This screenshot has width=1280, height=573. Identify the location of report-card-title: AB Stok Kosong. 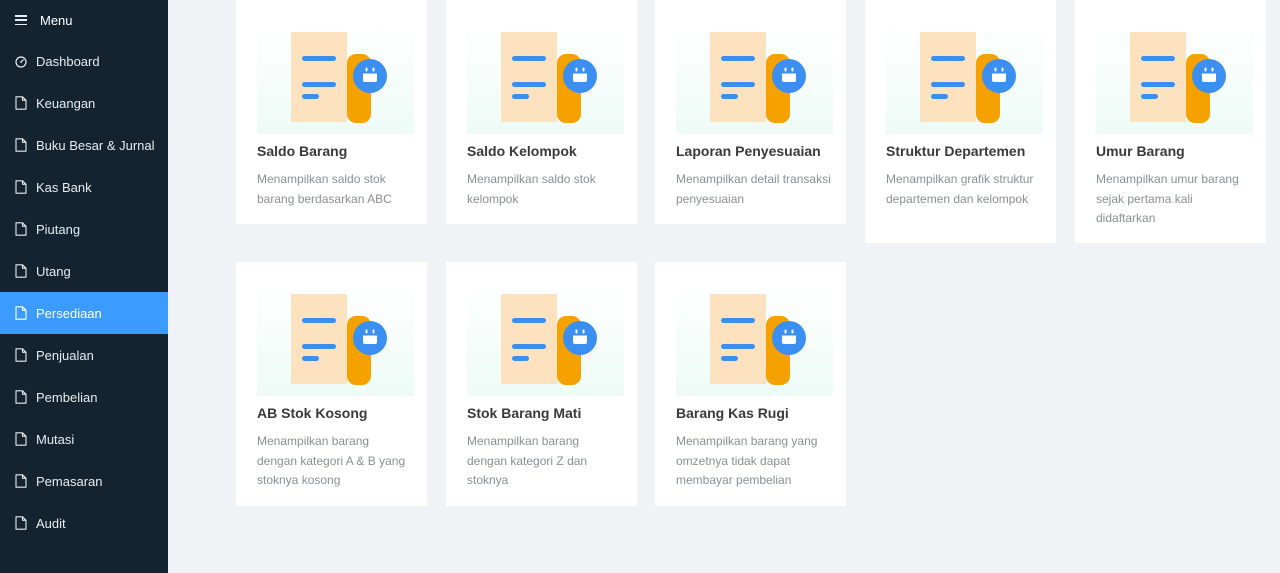
(312, 413).